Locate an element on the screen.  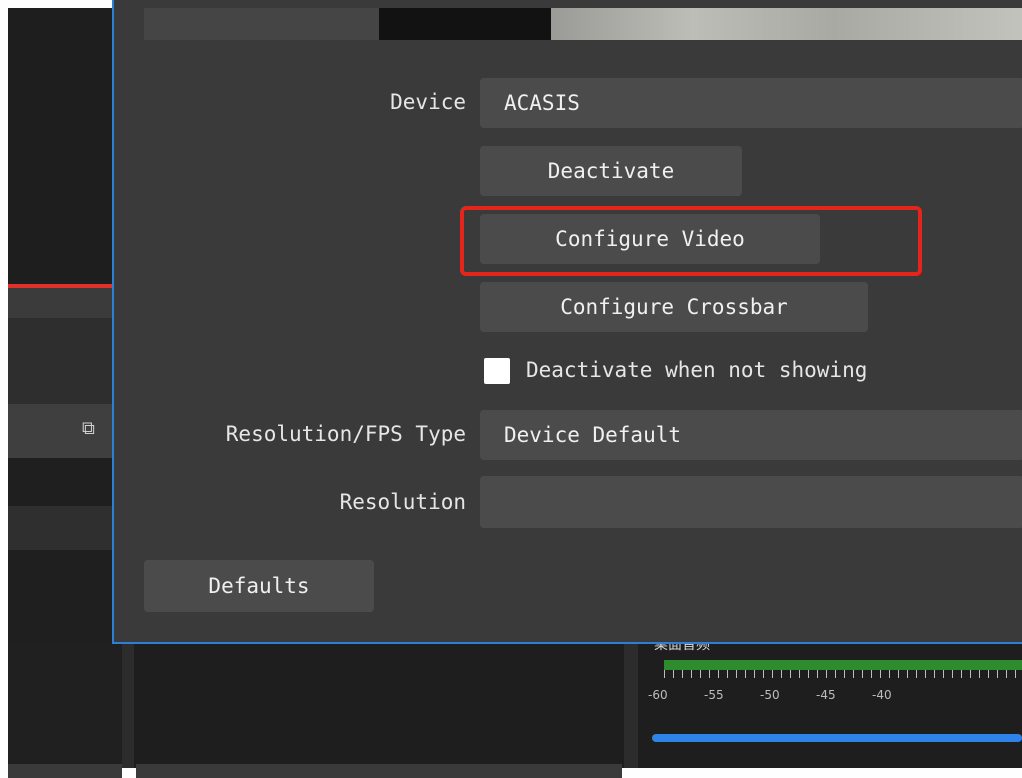
meter-scale-label: -40 is located at coordinates (882, 695).